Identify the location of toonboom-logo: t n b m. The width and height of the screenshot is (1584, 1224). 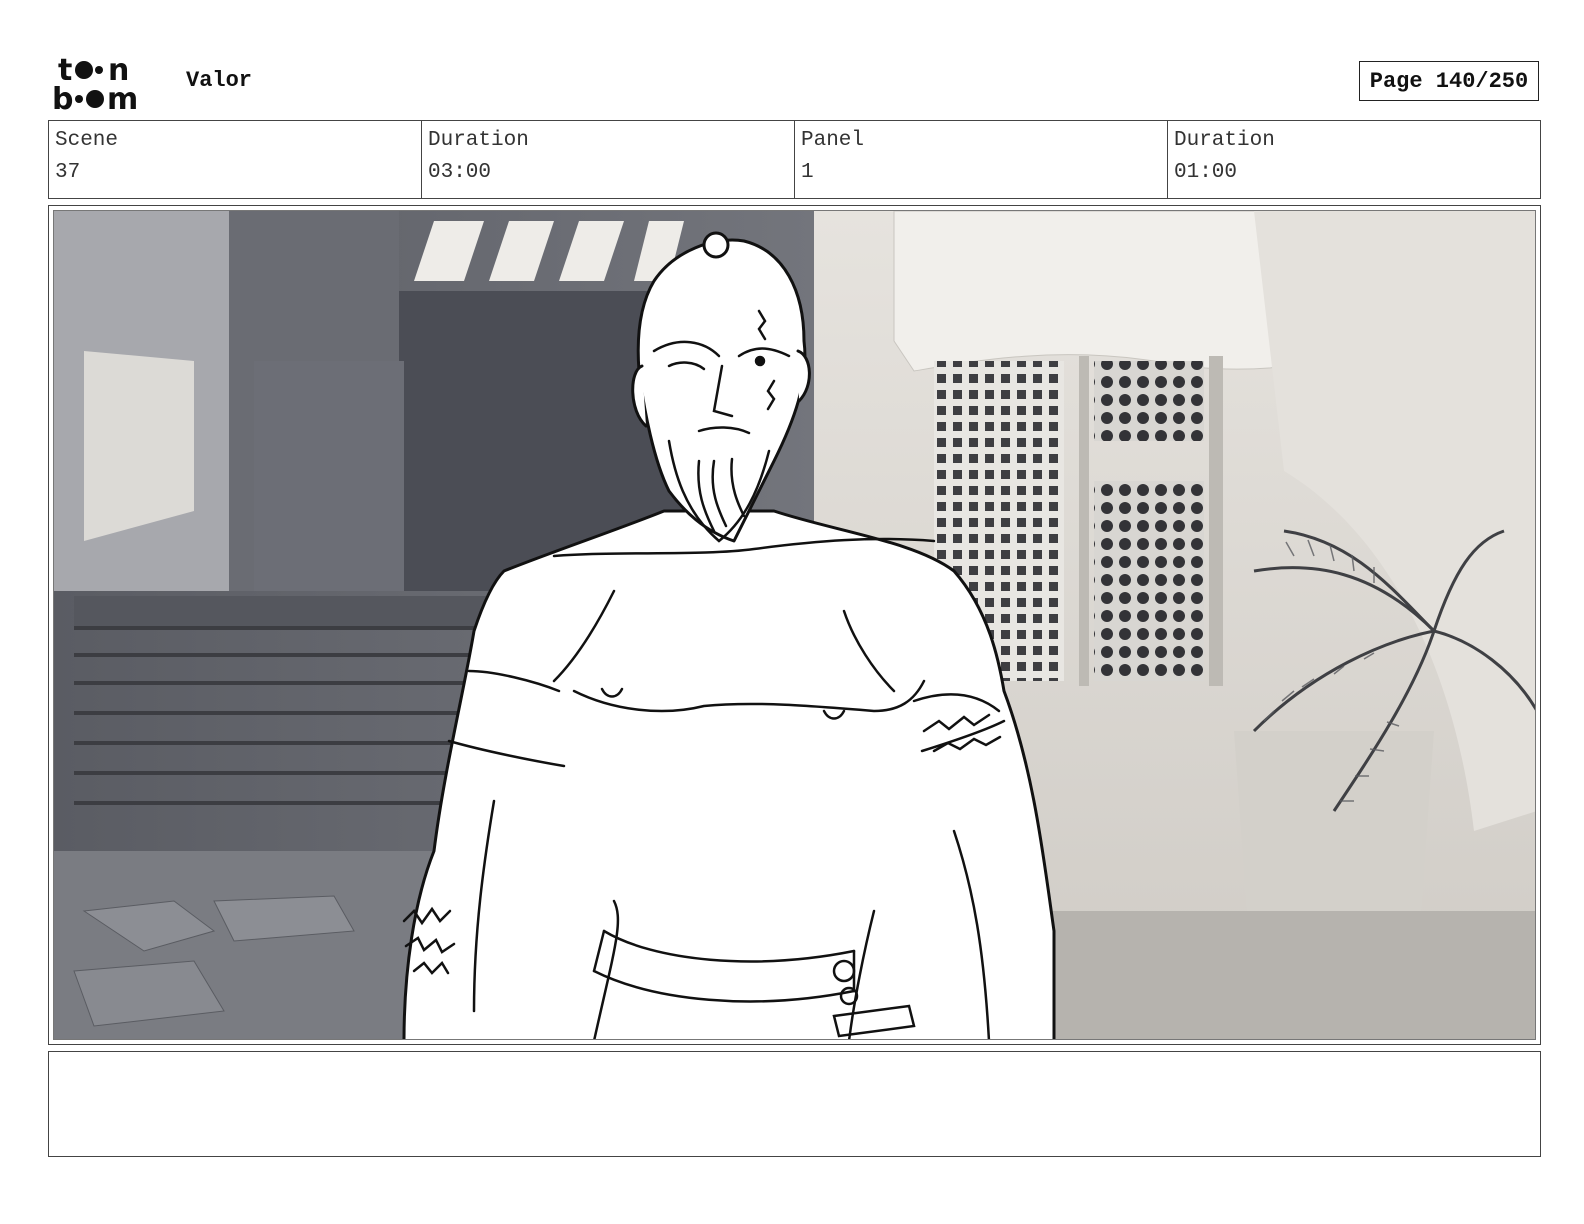
(108, 83).